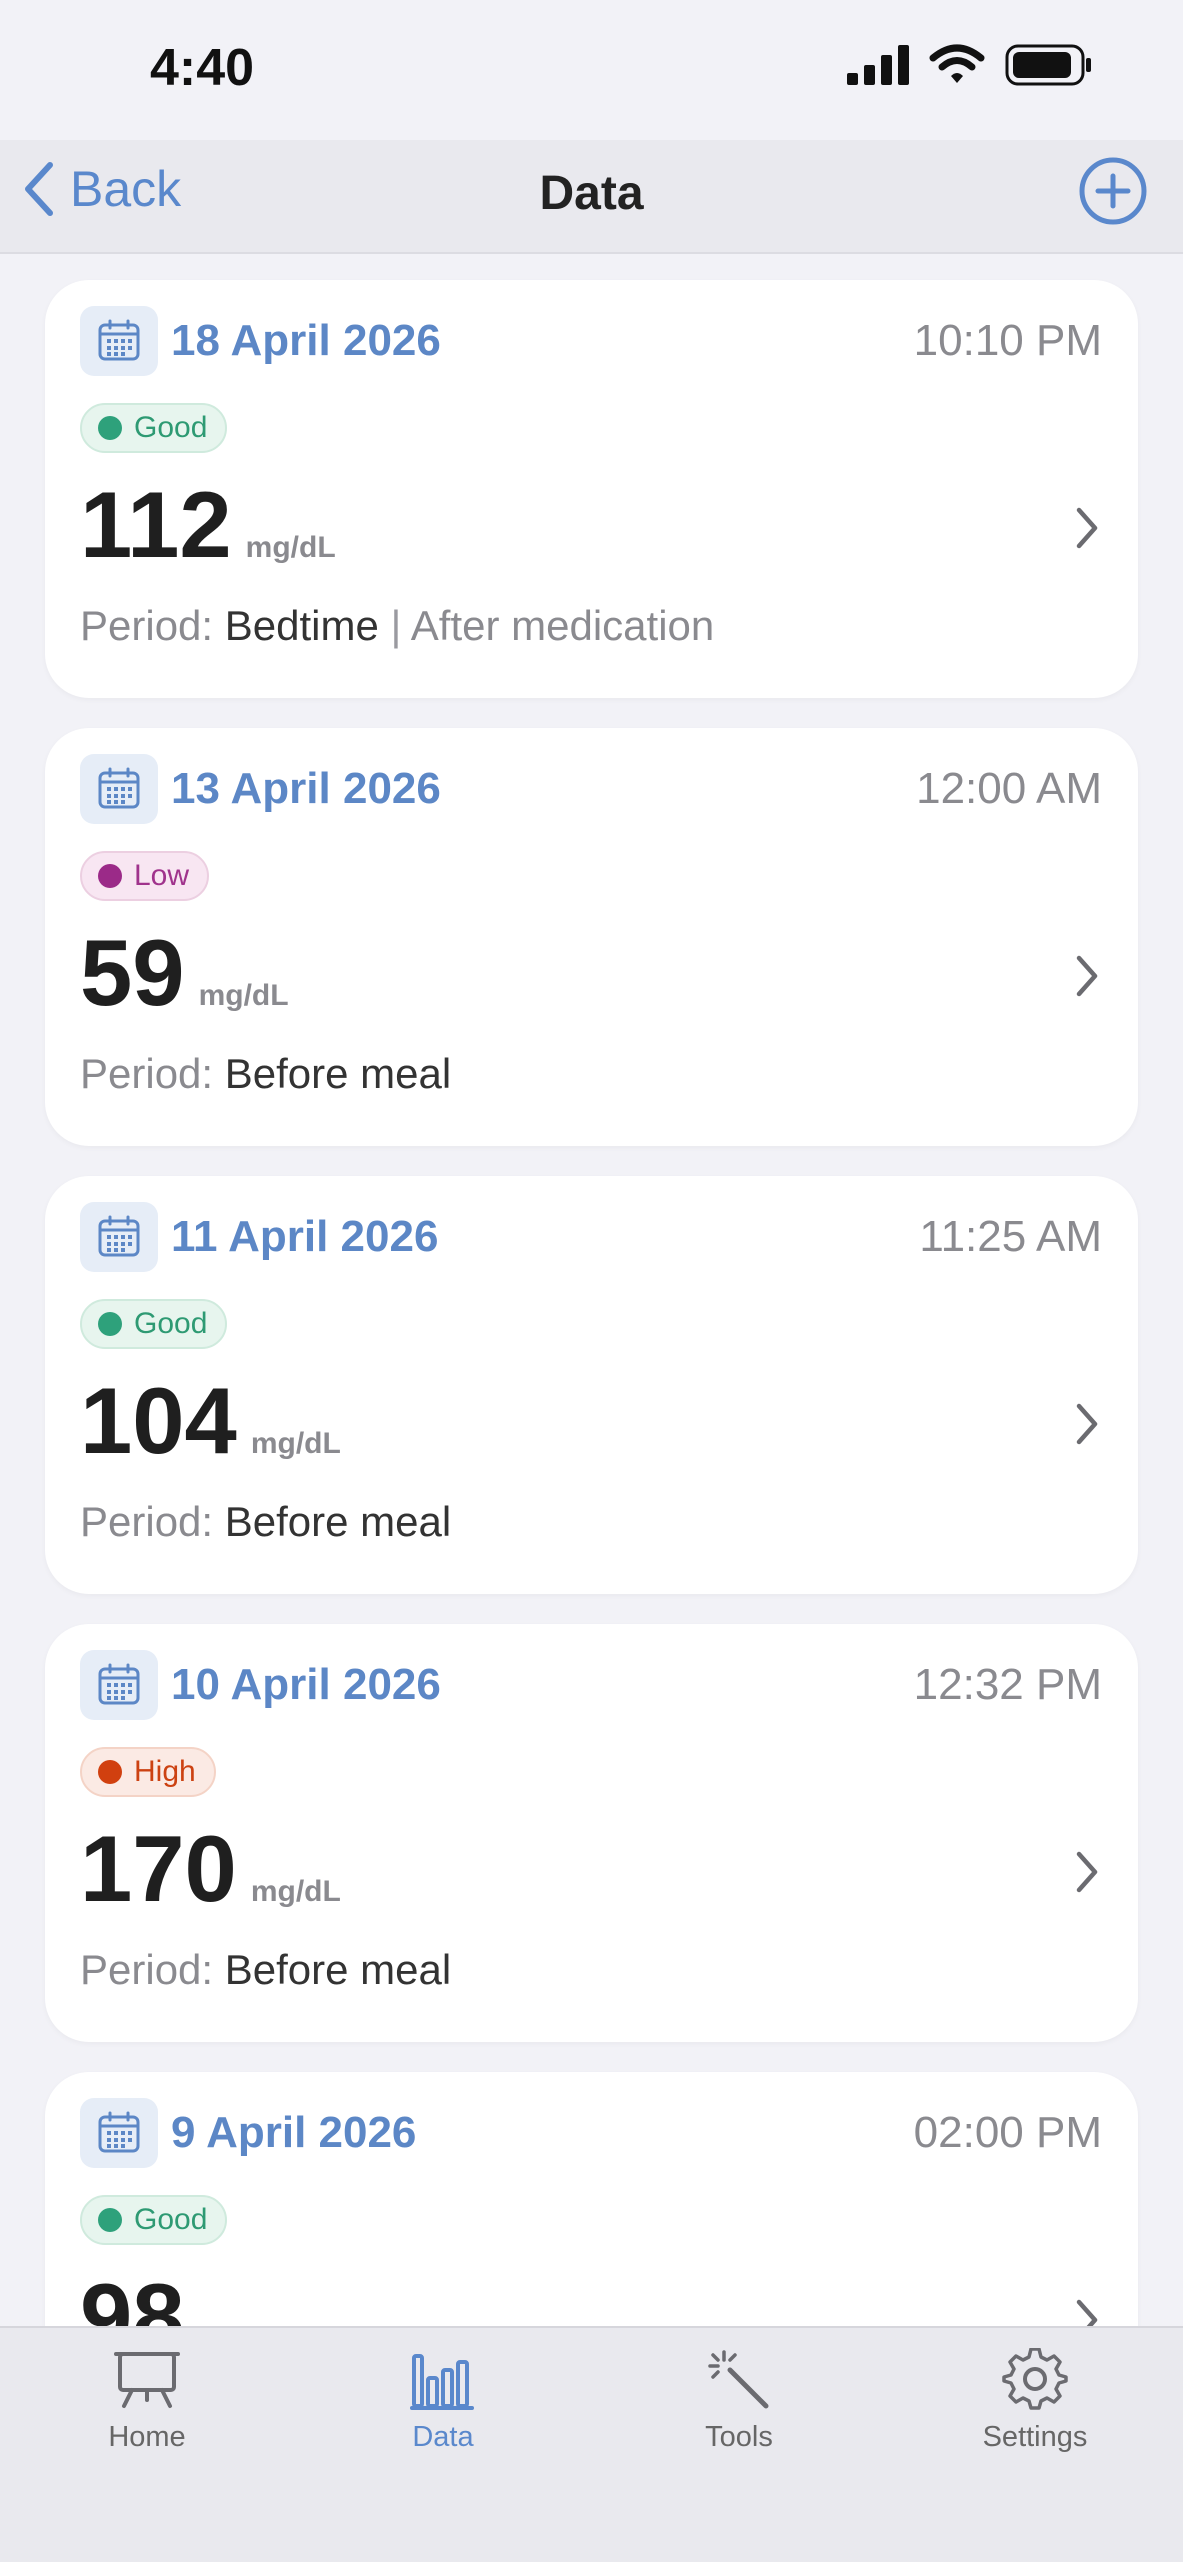  I want to click on magic-wand-icon, so click(738, 2379).